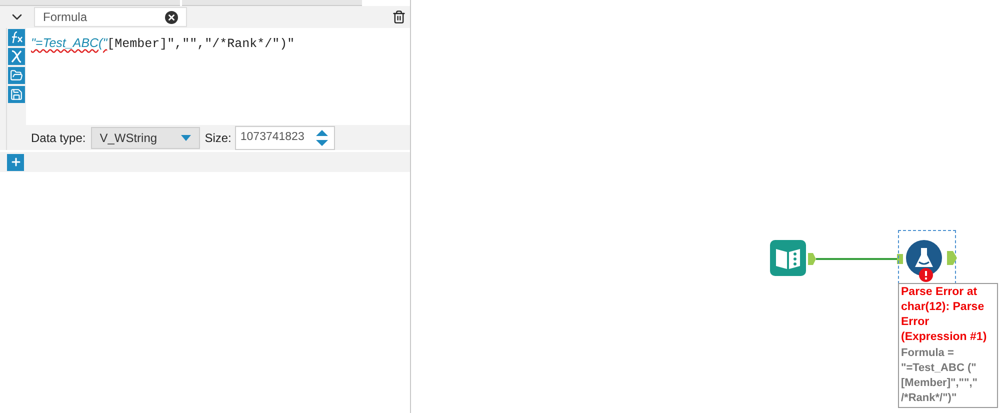 The height and width of the screenshot is (413, 999). What do you see at coordinates (16, 37) in the screenshot?
I see `function-icon` at bounding box center [16, 37].